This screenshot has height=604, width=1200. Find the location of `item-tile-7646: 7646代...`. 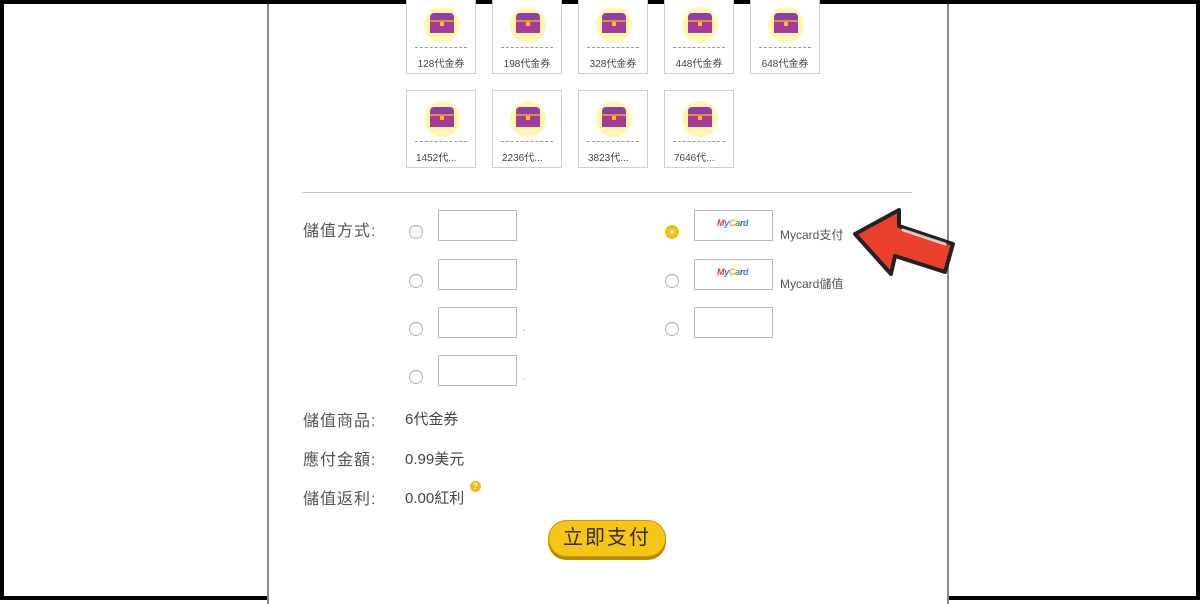

item-tile-7646: 7646代... is located at coordinates (699, 129).